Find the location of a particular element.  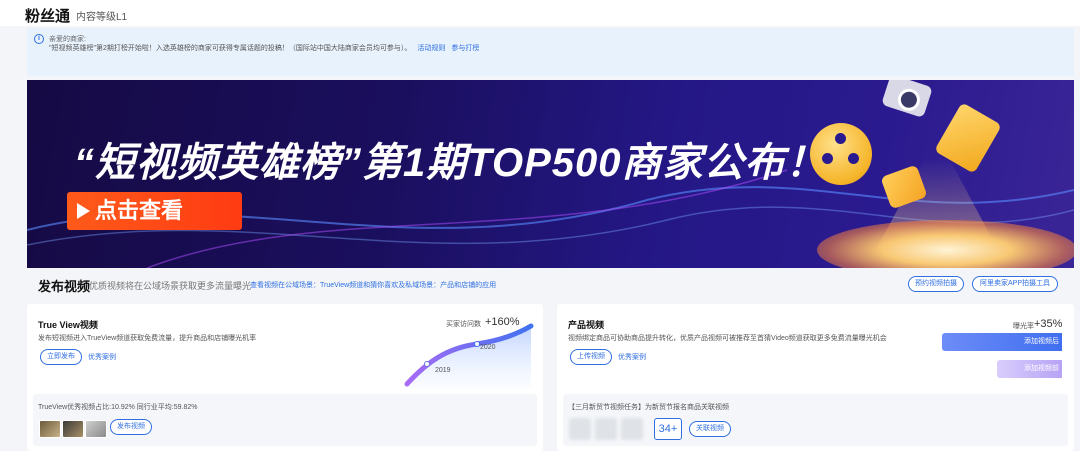

trueview-cases-link: 优秀案例 is located at coordinates (102, 357).